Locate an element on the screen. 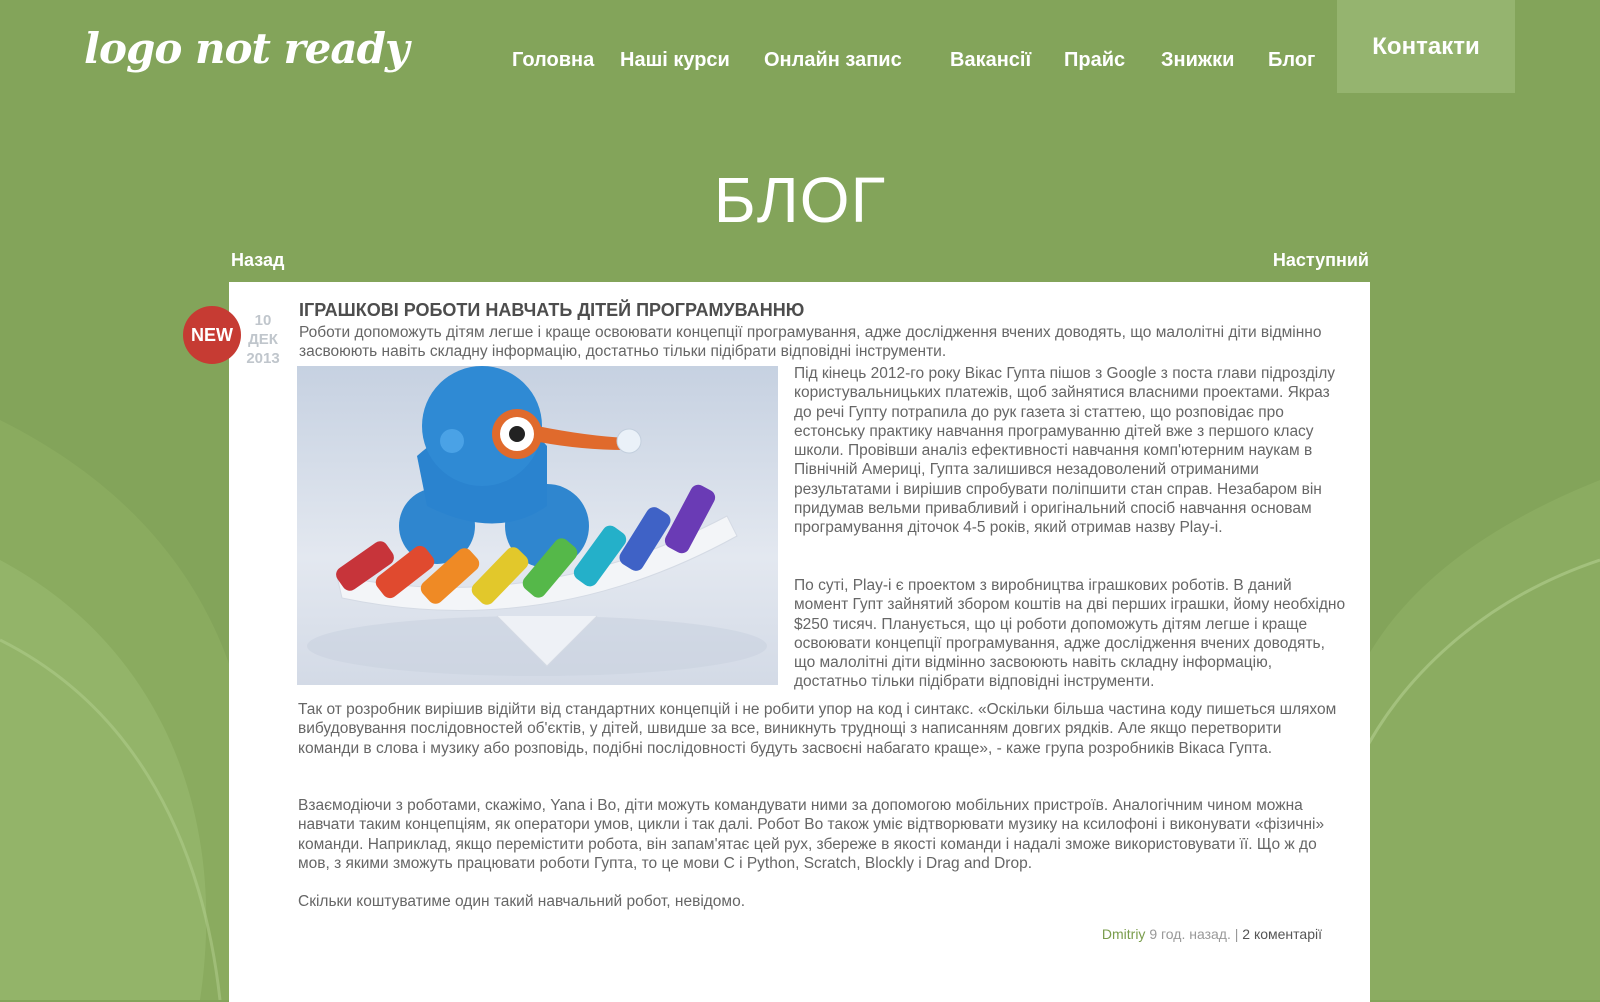  next-post-link: Наступний is located at coordinates (1321, 260).